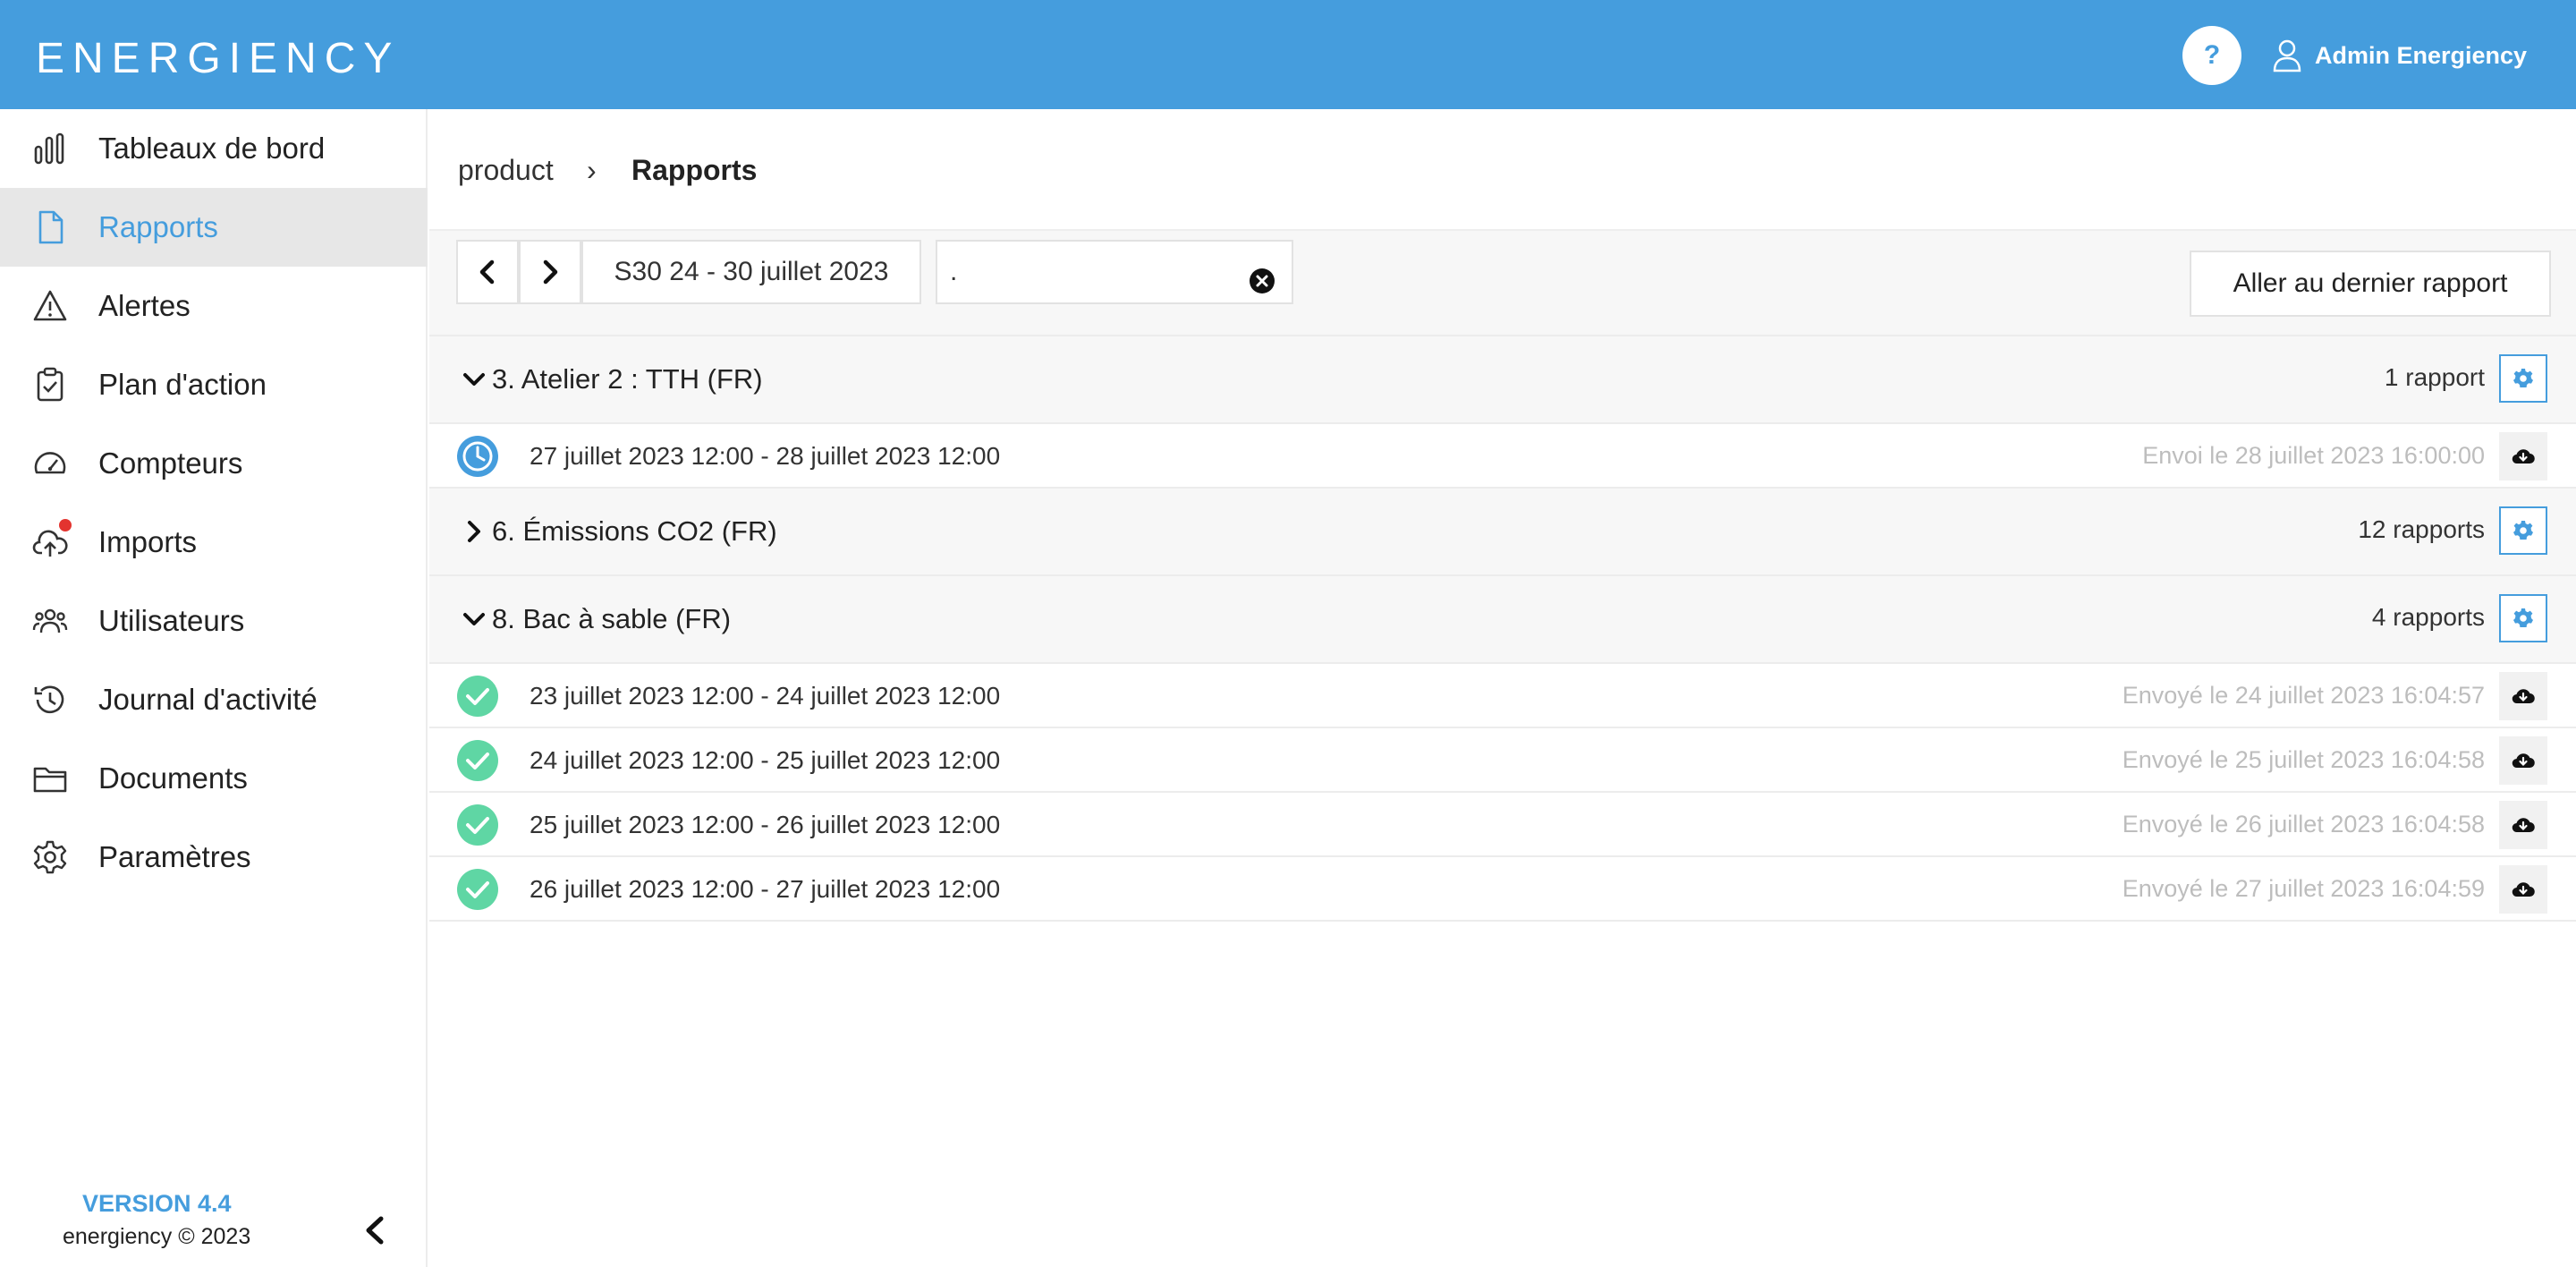 The image size is (2576, 1267). I want to click on sidebar-item-tableaux-de-bord: Tableaux de bord, so click(214, 149).